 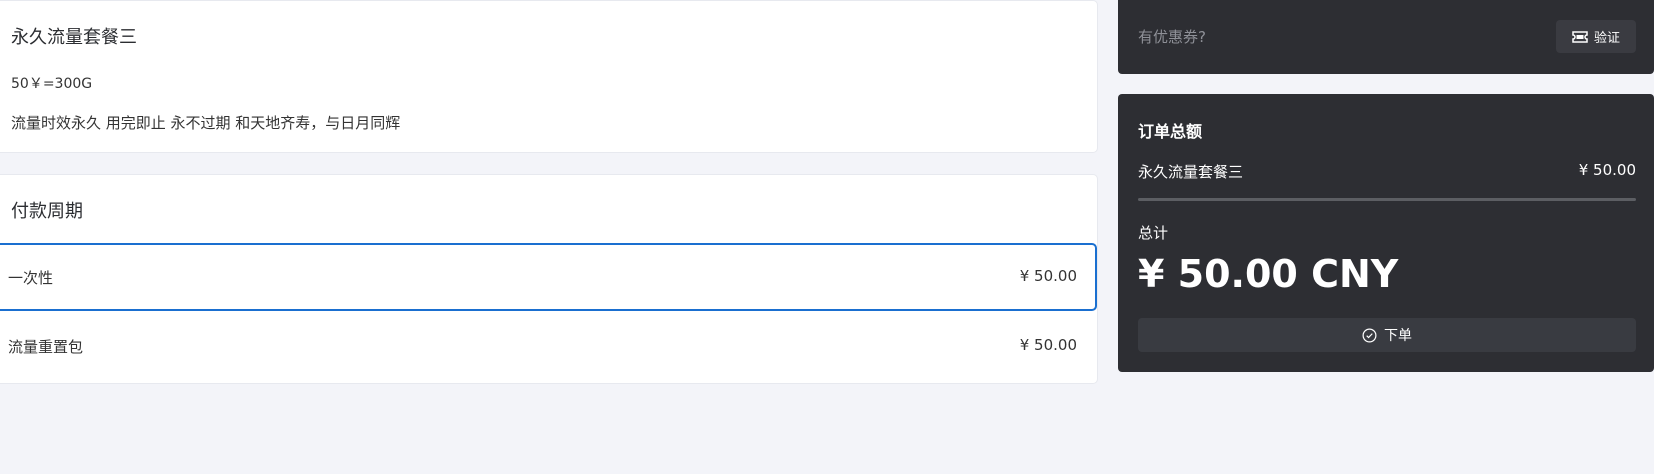 What do you see at coordinates (1607, 170) in the screenshot?
I see `order-item-price: ¥ 50.00` at bounding box center [1607, 170].